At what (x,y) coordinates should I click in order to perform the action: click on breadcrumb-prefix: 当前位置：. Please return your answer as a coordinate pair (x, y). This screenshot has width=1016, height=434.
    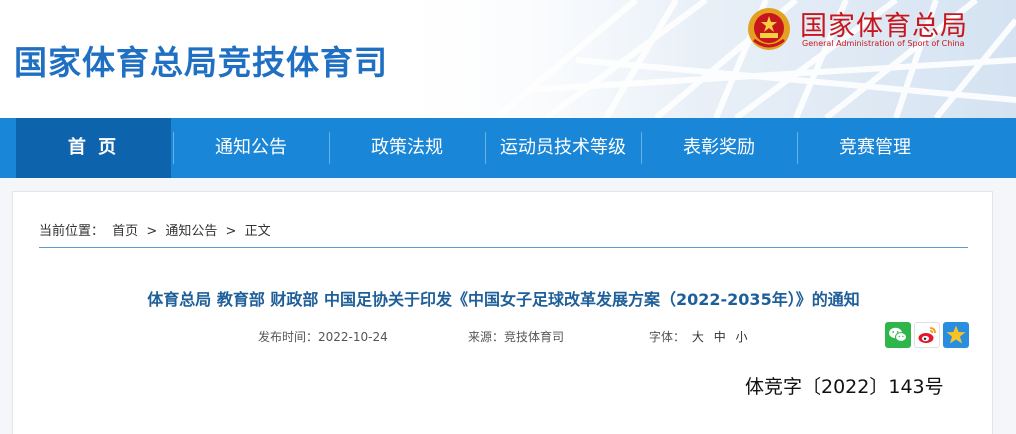
    Looking at the image, I should click on (72, 231).